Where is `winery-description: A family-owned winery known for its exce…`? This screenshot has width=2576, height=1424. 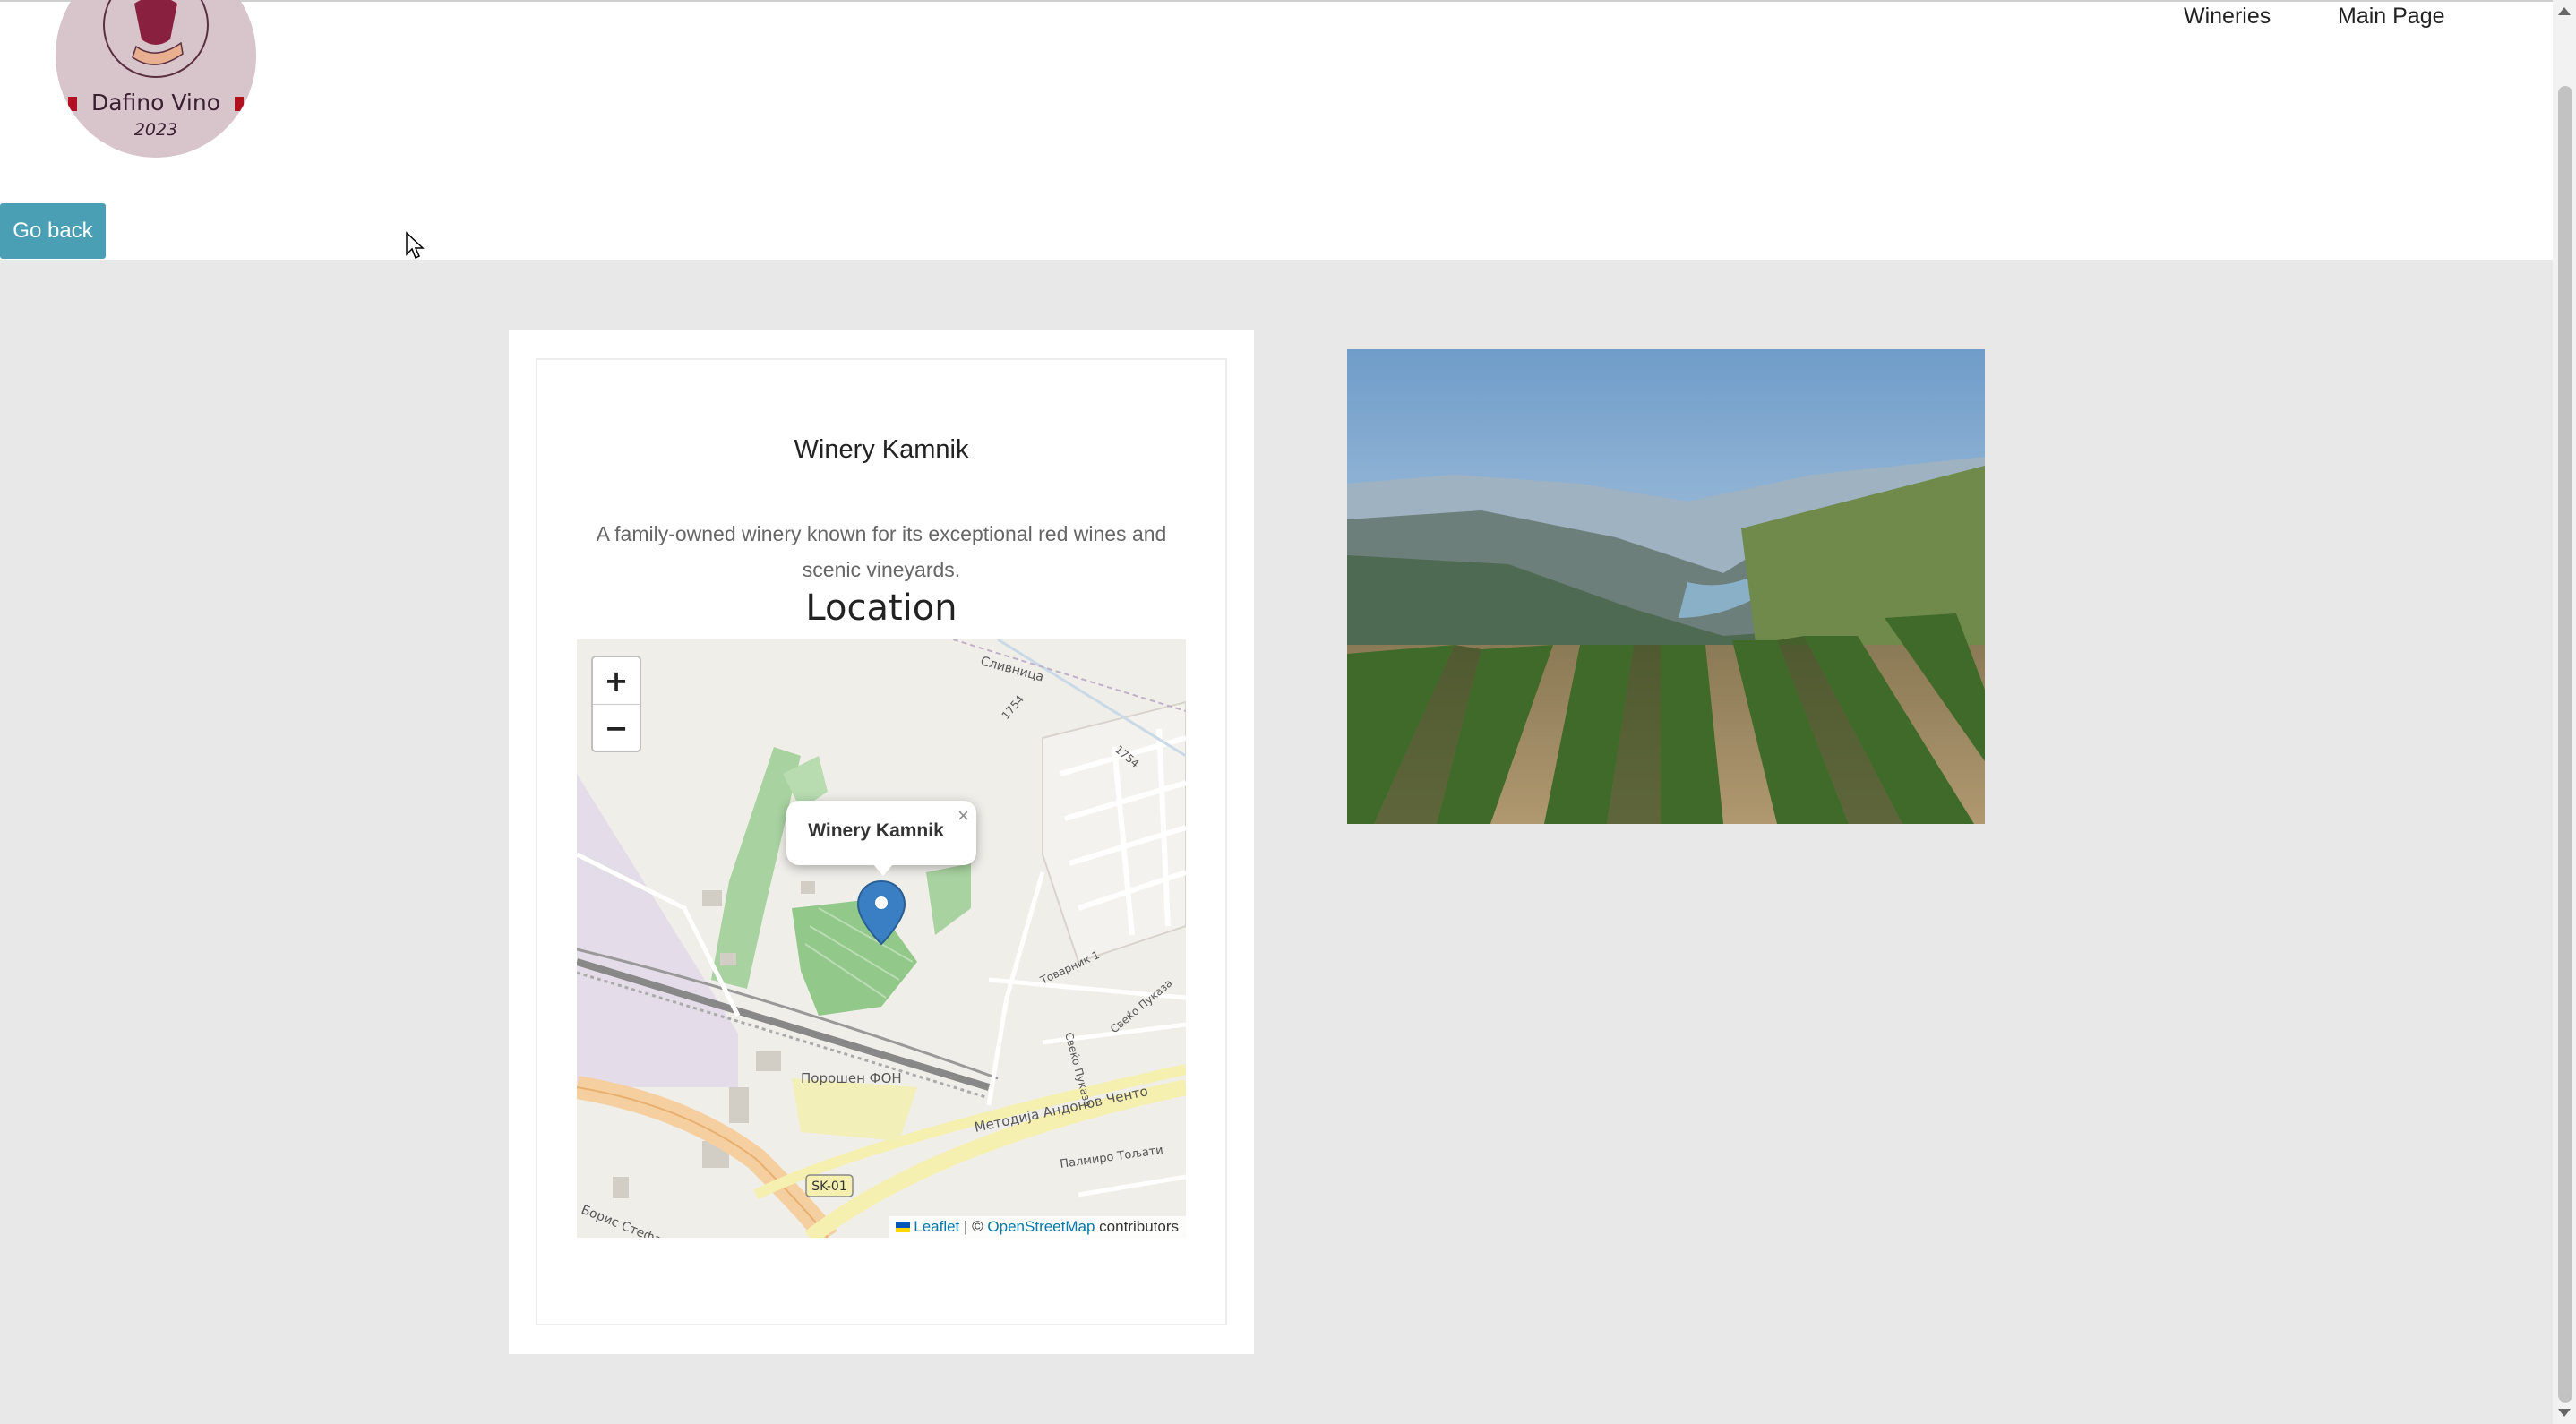 winery-description: A family-owned winery known for its exce… is located at coordinates (881, 551).